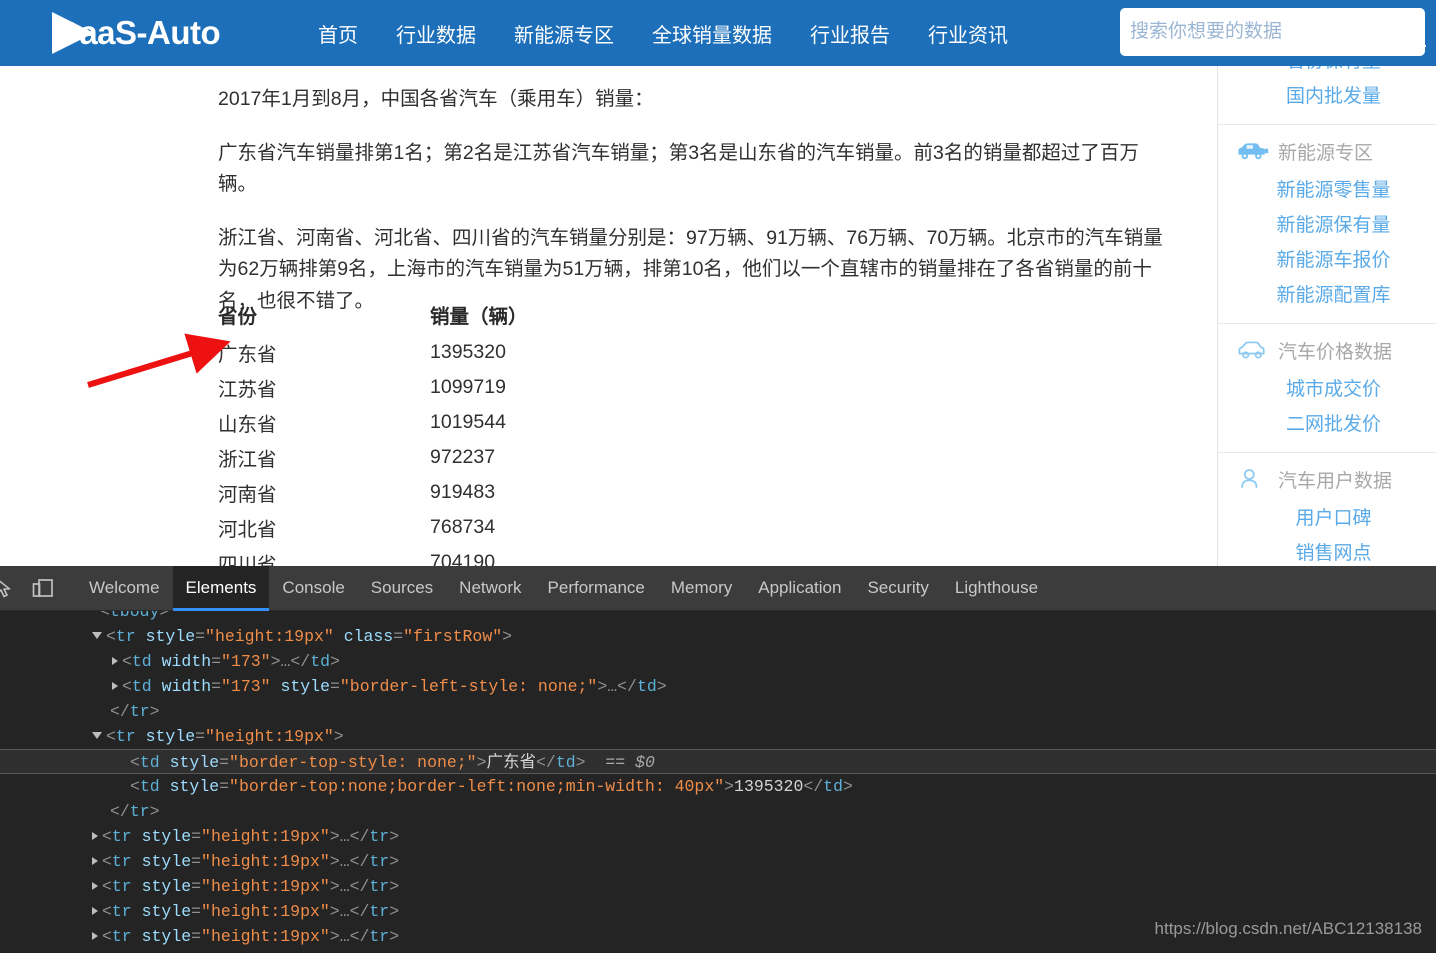  What do you see at coordinates (596, 588) in the screenshot?
I see `tab-performance: Performance` at bounding box center [596, 588].